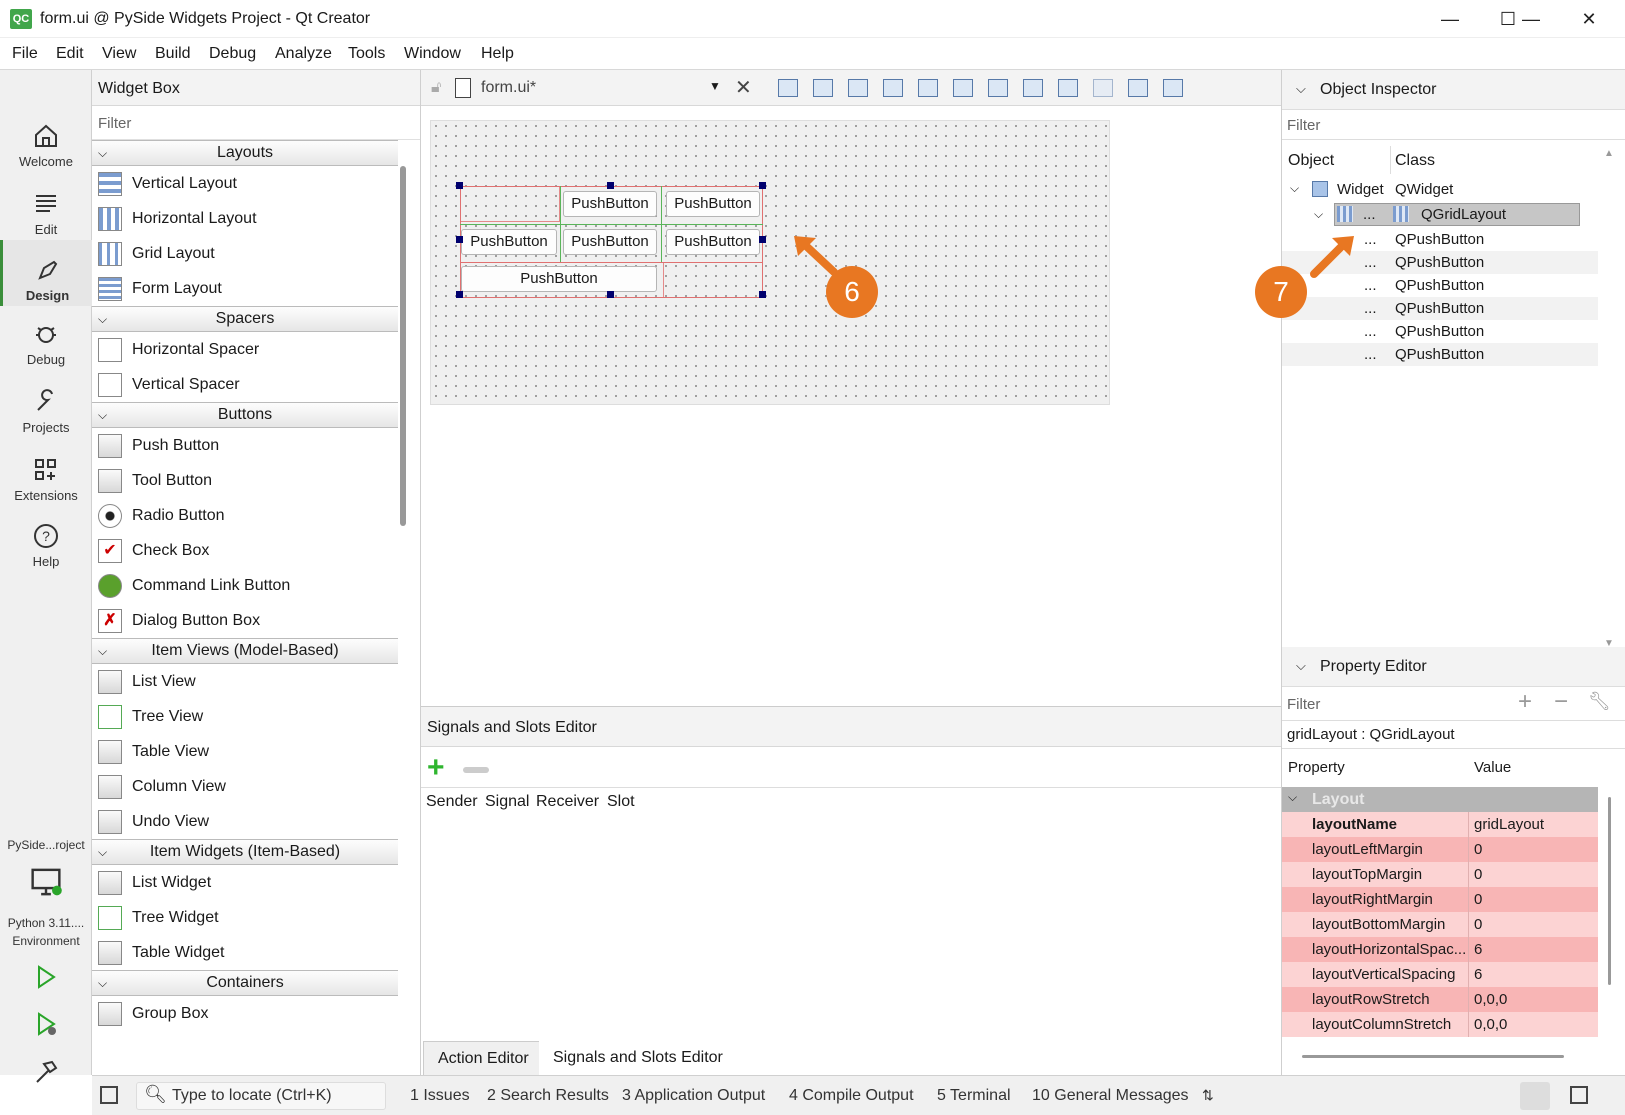 The height and width of the screenshot is (1115, 1625). Describe the element at coordinates (245, 319) in the screenshot. I see `category-spacers: ⌵ Spacers` at that location.